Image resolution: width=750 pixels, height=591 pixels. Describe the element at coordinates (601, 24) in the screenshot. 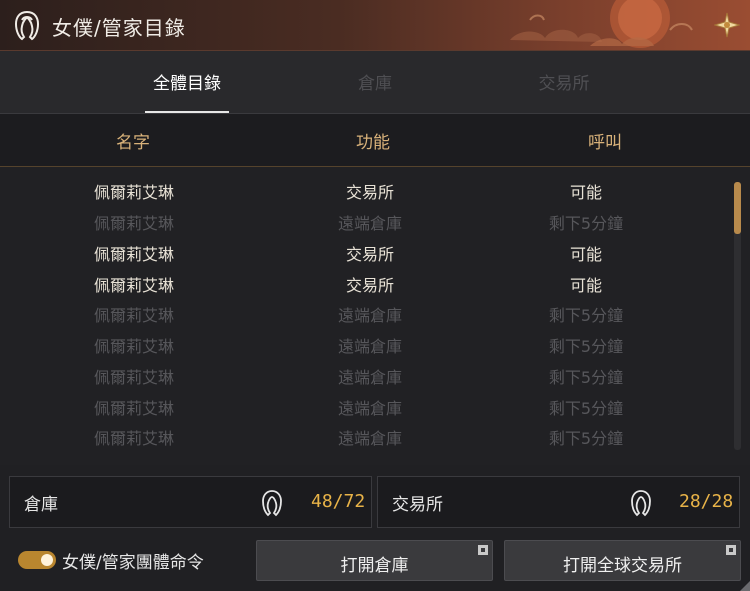

I see `cloud-decoration-icon` at that location.